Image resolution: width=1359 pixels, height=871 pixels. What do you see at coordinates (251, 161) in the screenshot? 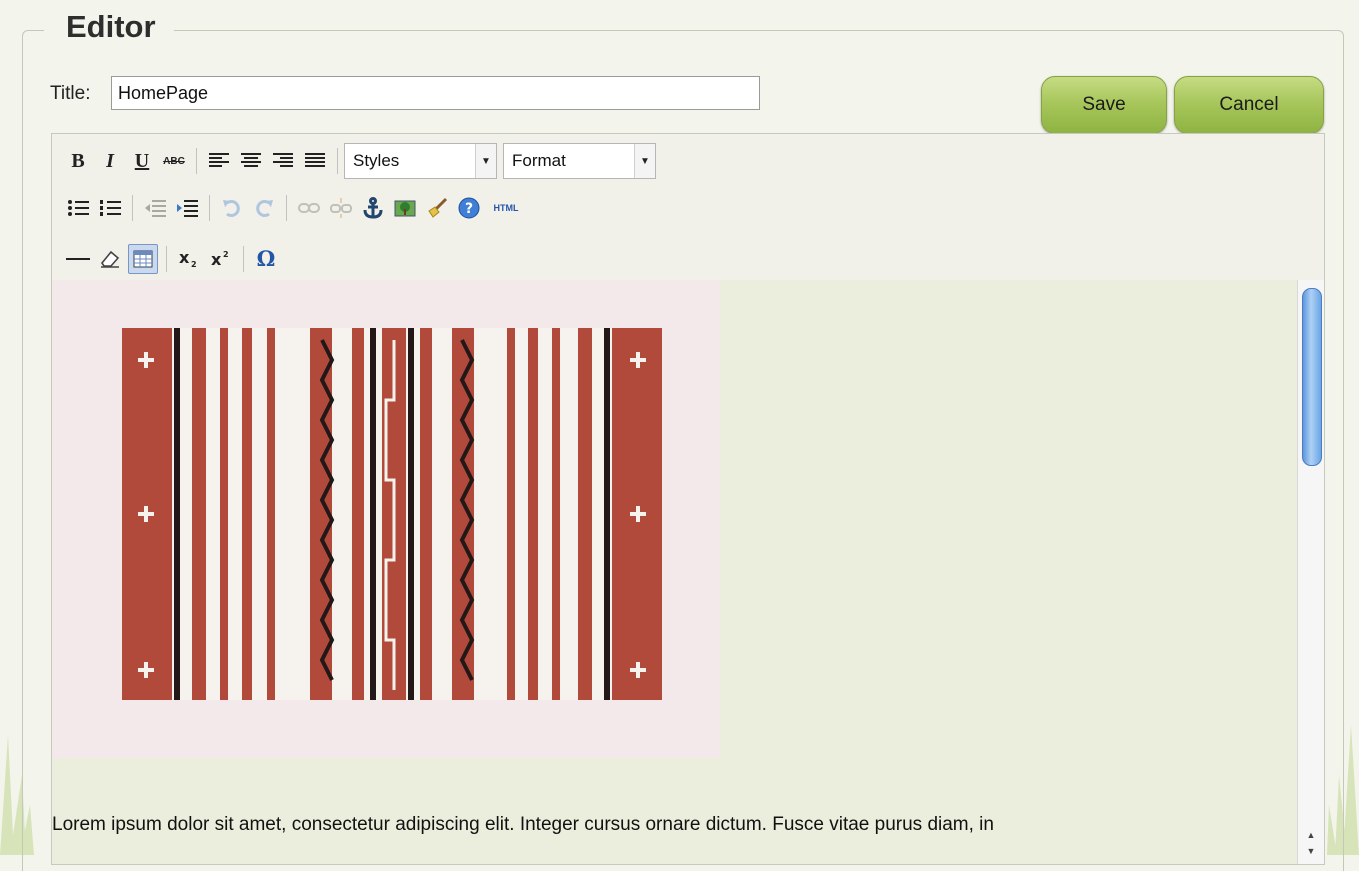
I see `align-center-icon` at bounding box center [251, 161].